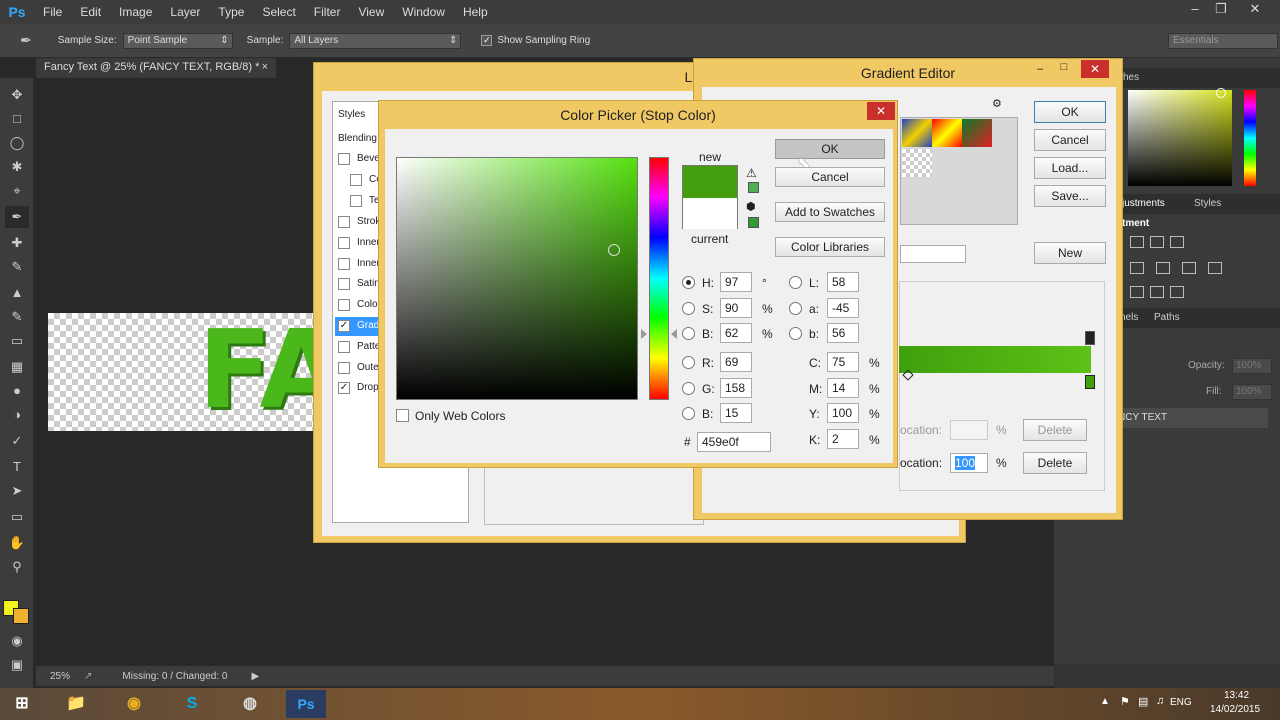 The width and height of the screenshot is (1280, 720). Describe the element at coordinates (1064, 70) in the screenshot. I see `maximize-icon: □` at that location.